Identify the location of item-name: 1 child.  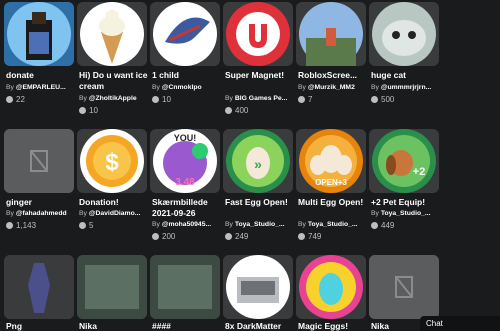
(187, 75).